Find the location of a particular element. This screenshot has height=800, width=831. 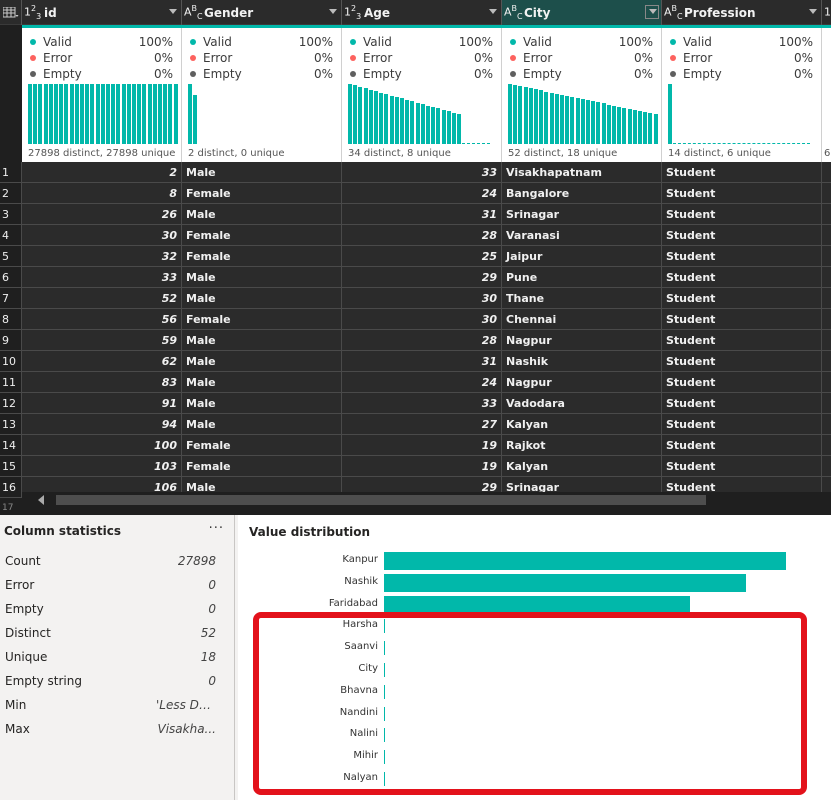

cell-id: 94 is located at coordinates (102, 424).